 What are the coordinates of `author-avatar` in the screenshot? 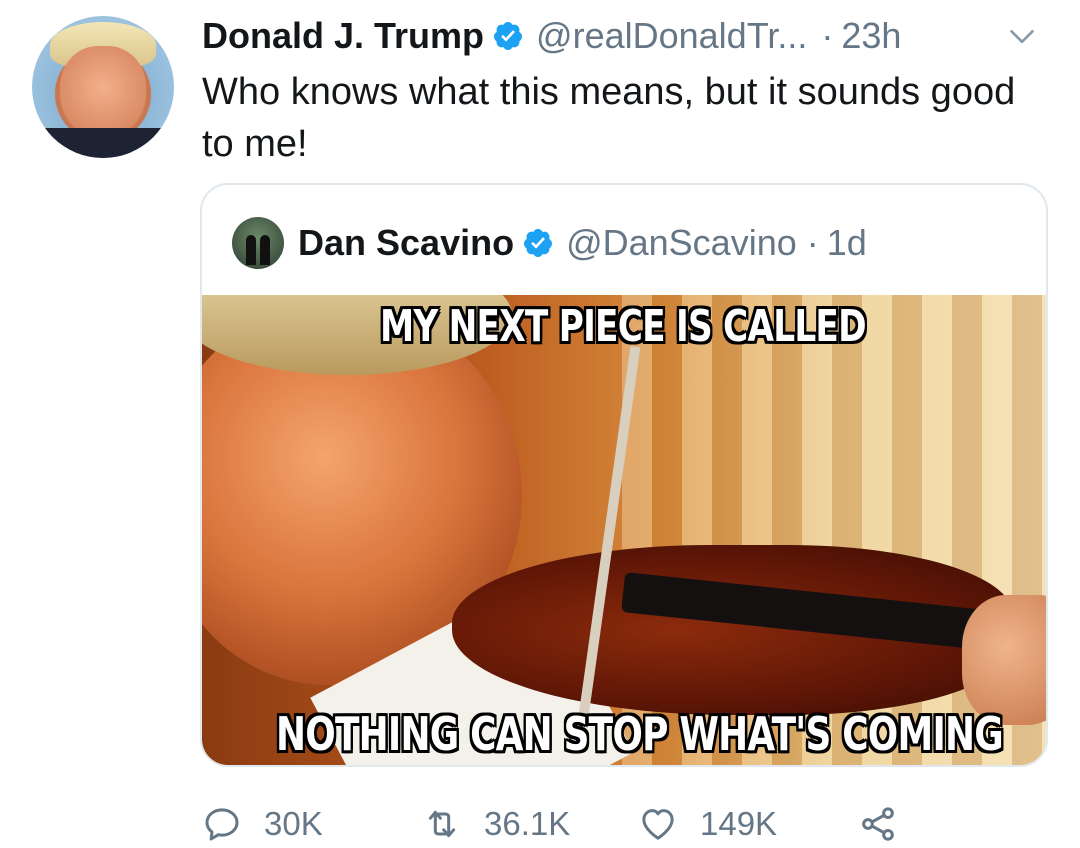 It's located at (103, 87).